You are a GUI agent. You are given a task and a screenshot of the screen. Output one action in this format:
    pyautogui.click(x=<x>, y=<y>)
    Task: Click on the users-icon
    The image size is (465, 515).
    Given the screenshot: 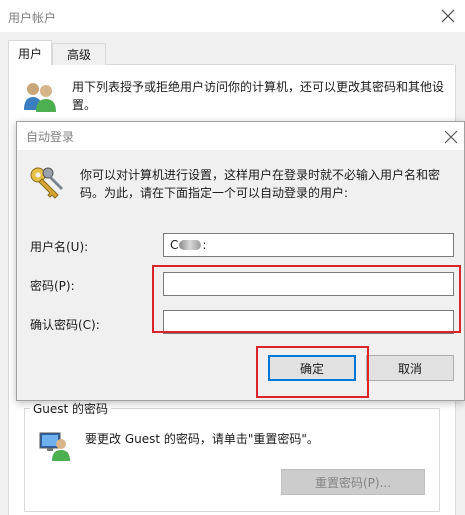 What is the action you would take?
    pyautogui.click(x=40, y=97)
    